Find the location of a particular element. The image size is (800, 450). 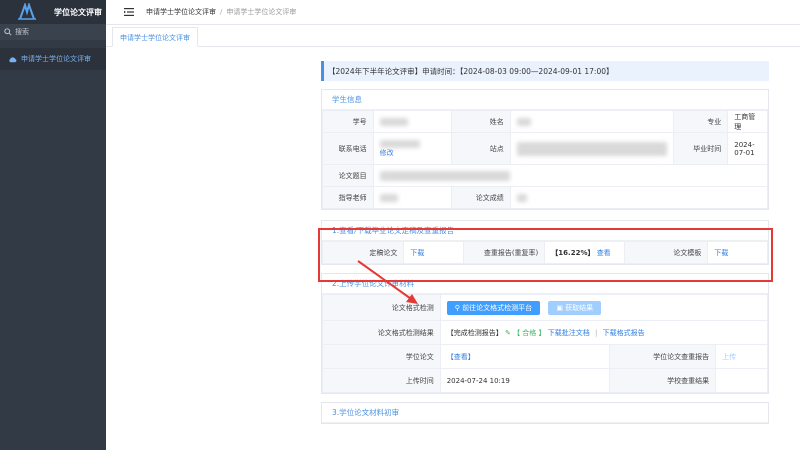

value-campus is located at coordinates (591, 148).